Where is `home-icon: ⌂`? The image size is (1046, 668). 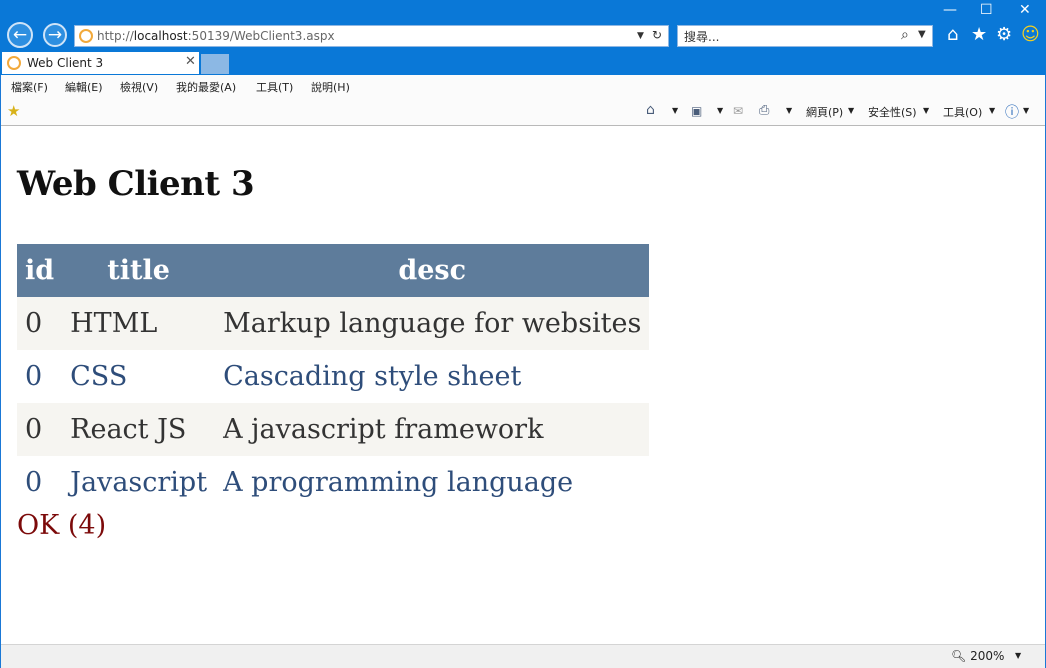 home-icon: ⌂ is located at coordinates (952, 34).